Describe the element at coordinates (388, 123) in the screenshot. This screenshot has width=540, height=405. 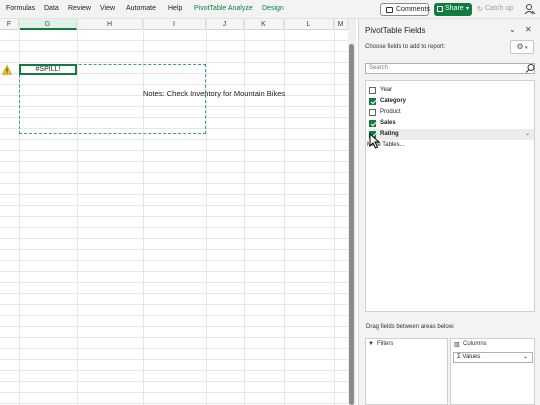
I see `field-label: Sales` at that location.